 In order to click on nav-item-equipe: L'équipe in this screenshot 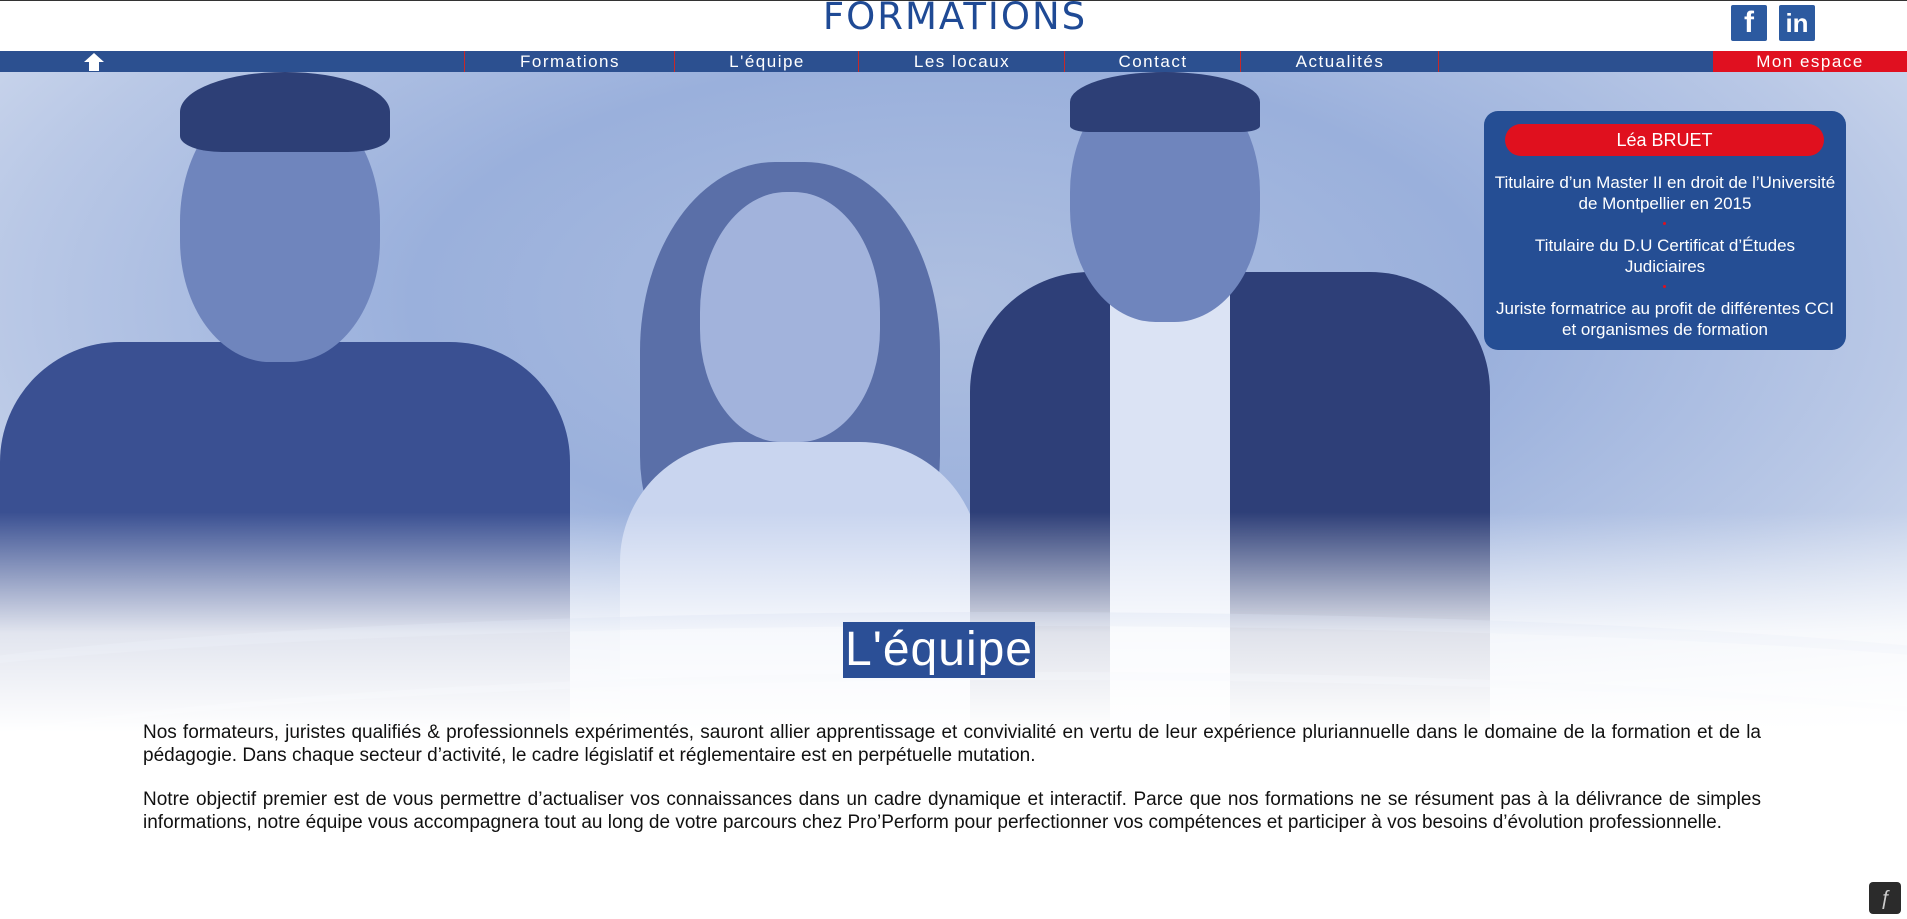, I will do `click(766, 61)`.